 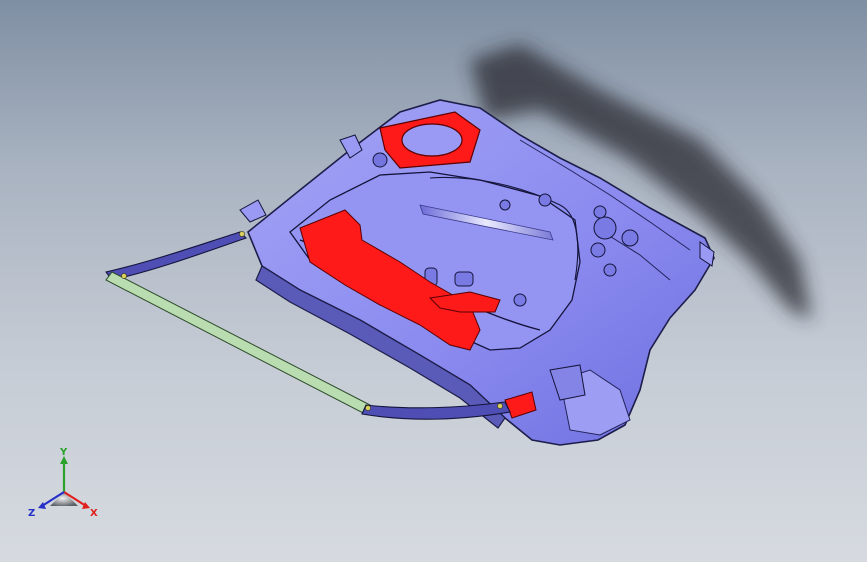 What do you see at coordinates (31, 513) in the screenshot?
I see `z-axis-label: Z` at bounding box center [31, 513].